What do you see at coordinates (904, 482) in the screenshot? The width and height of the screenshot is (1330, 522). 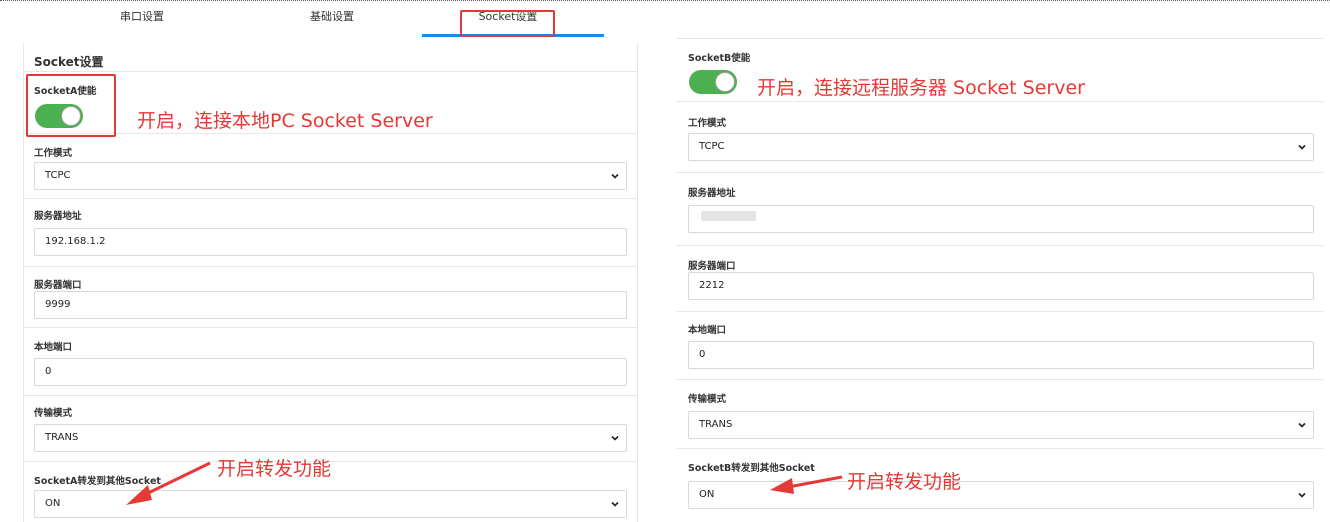 I see `annotation-forward-right: 开启转发功能` at bounding box center [904, 482].